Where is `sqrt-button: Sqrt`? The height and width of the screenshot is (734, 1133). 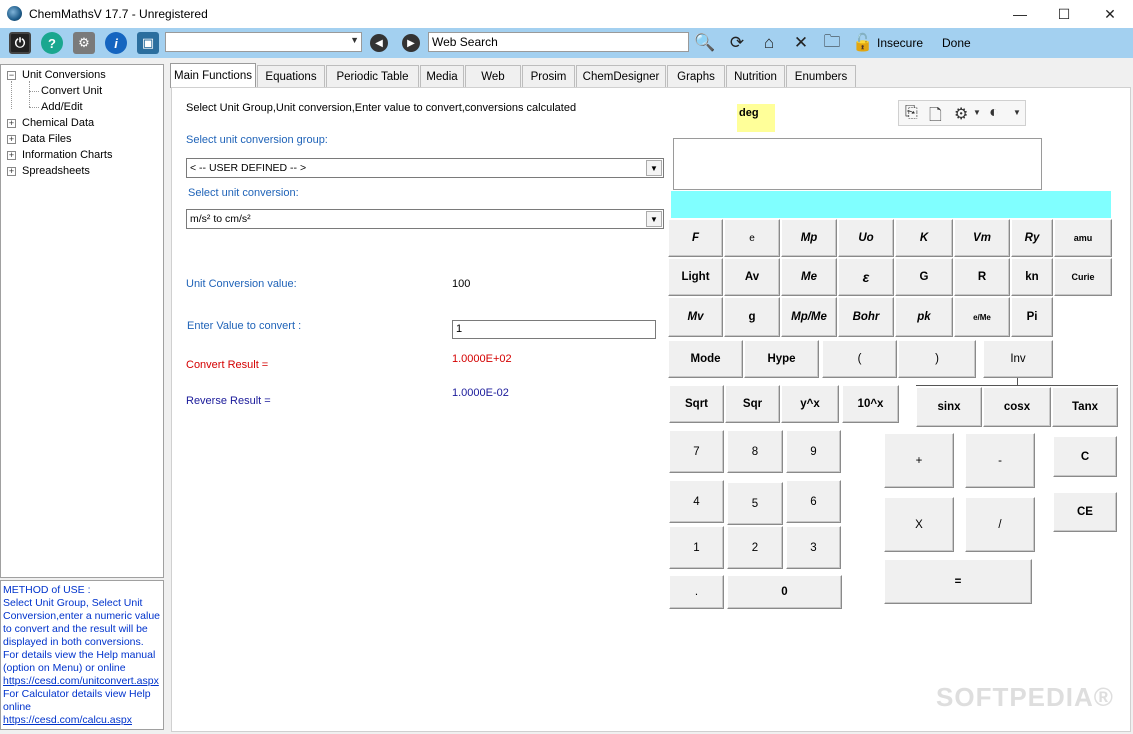 sqrt-button: Sqrt is located at coordinates (696, 404).